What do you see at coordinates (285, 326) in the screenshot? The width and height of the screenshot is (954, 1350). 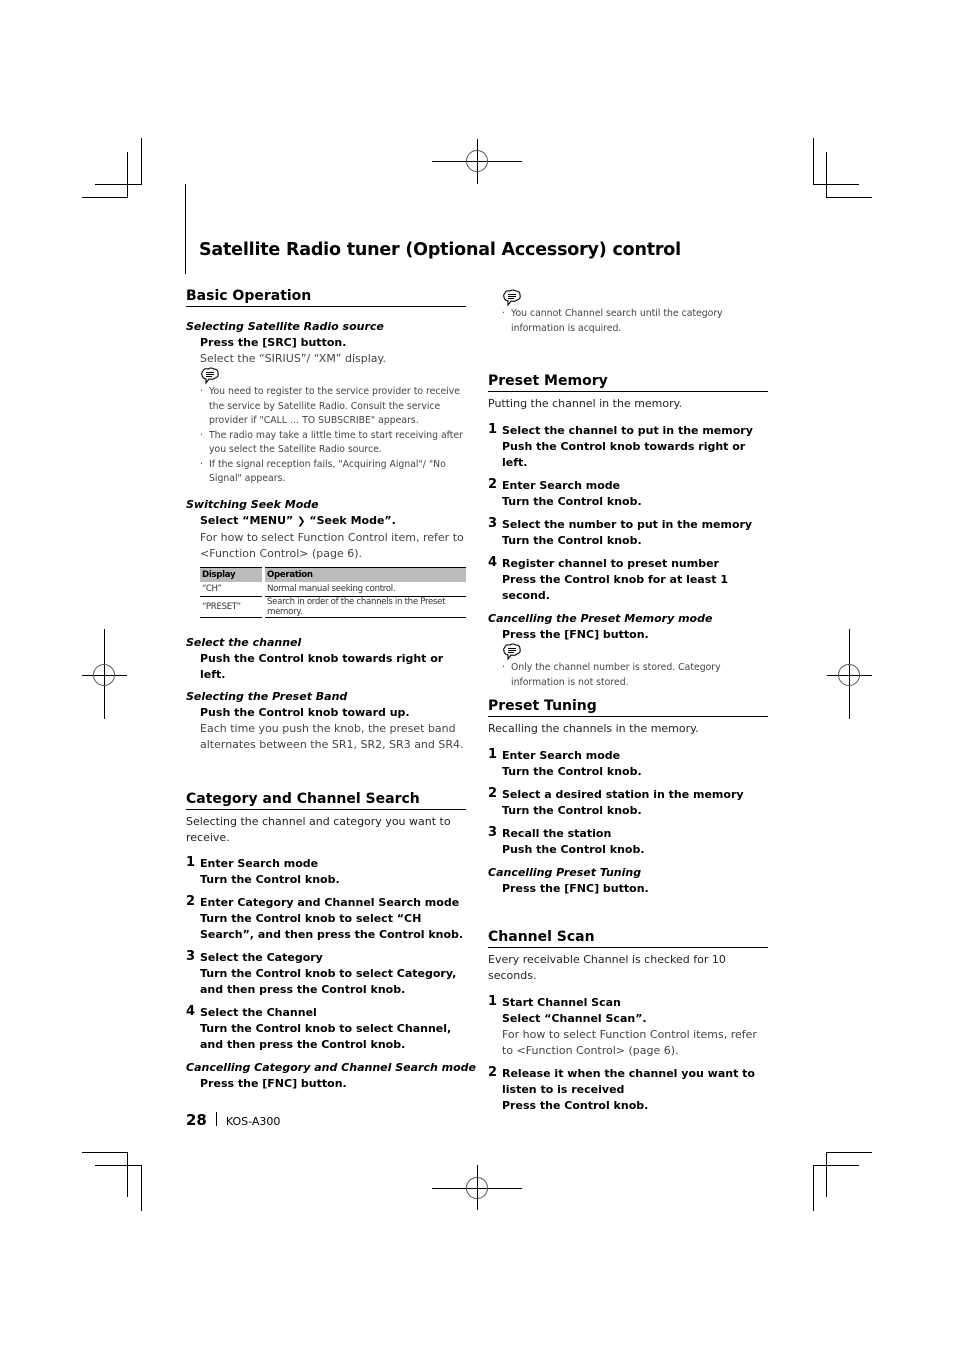 I see `subheading: Selecting Satellite Radio source` at bounding box center [285, 326].